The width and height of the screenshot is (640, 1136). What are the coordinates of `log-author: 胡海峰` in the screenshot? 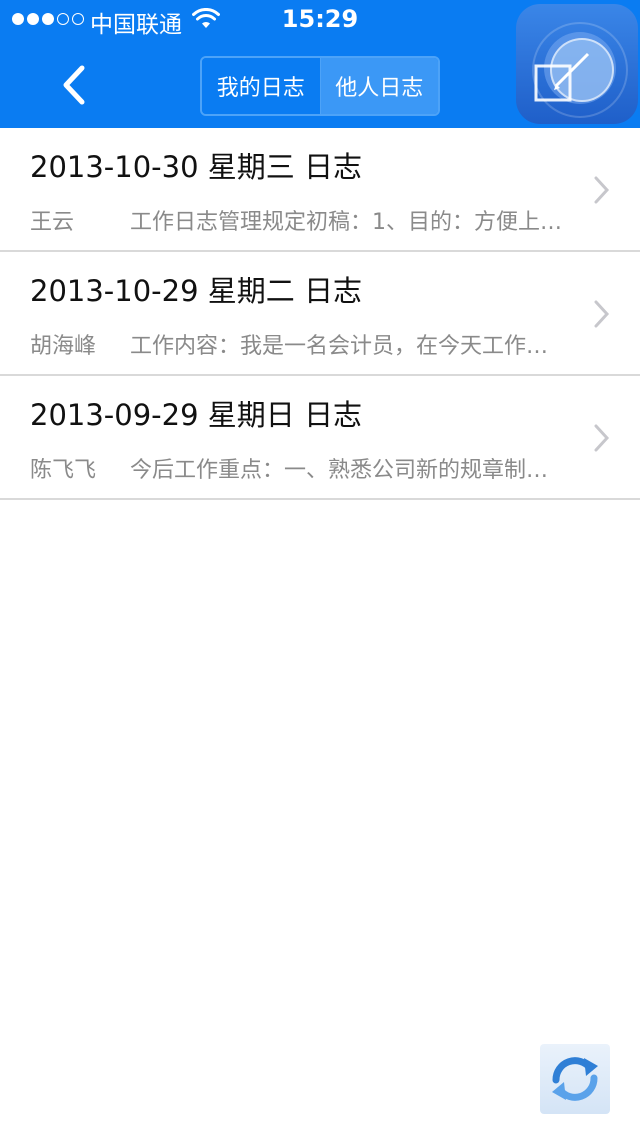 It's located at (63, 346).